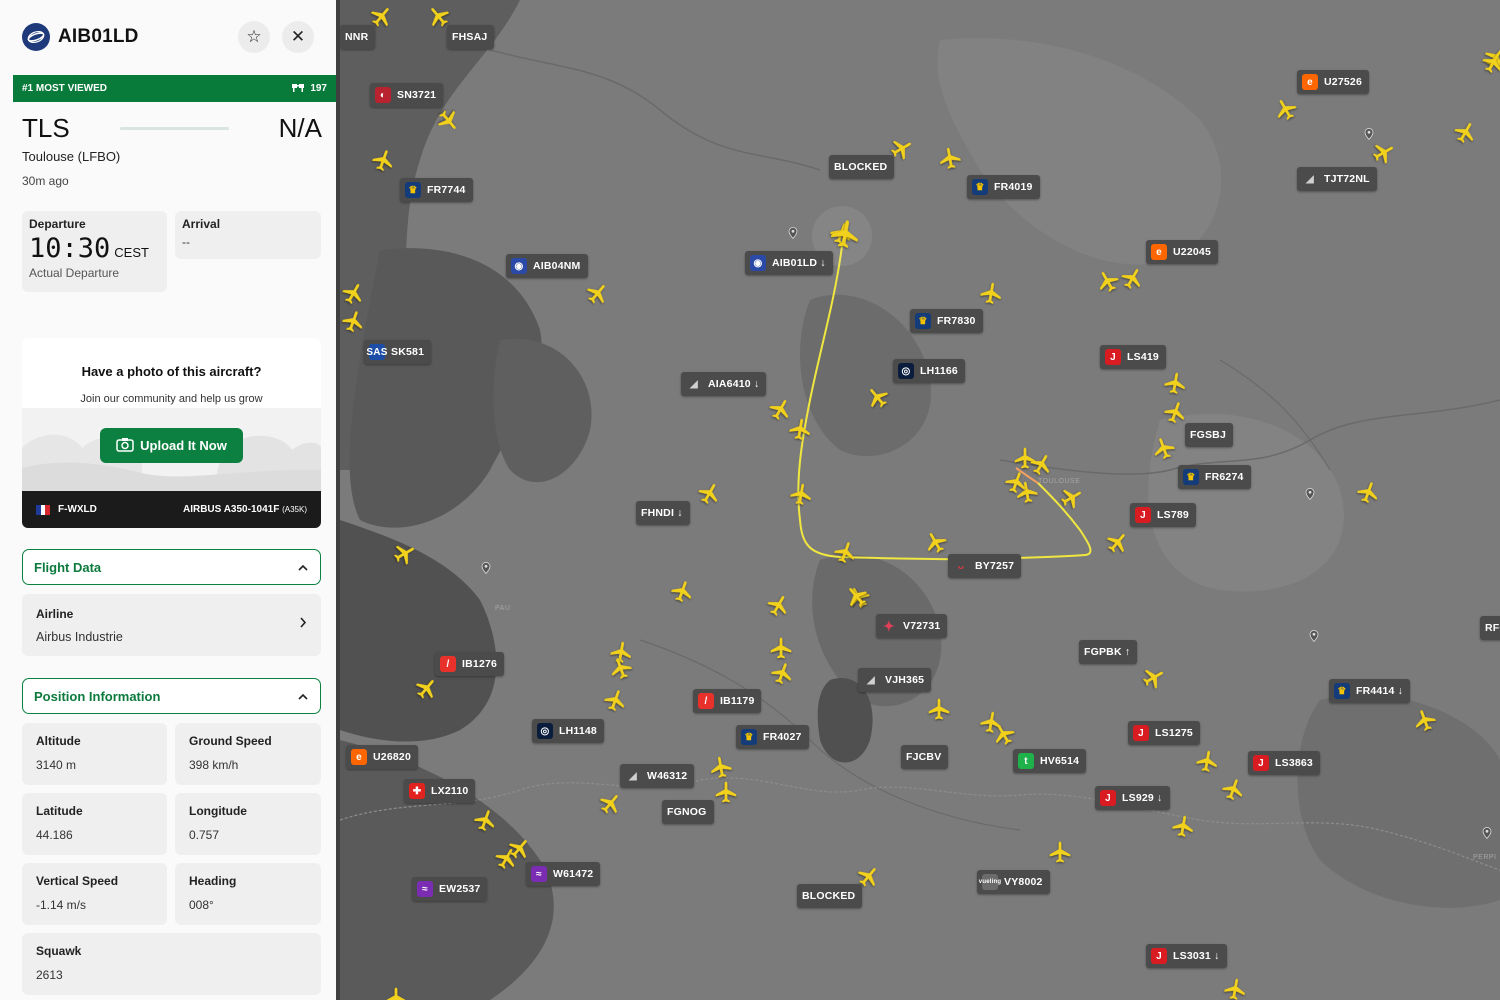 Image resolution: width=1500 pixels, height=1000 pixels. Describe the element at coordinates (131, 252) in the screenshot. I see `departure-timezone: CEST` at that location.